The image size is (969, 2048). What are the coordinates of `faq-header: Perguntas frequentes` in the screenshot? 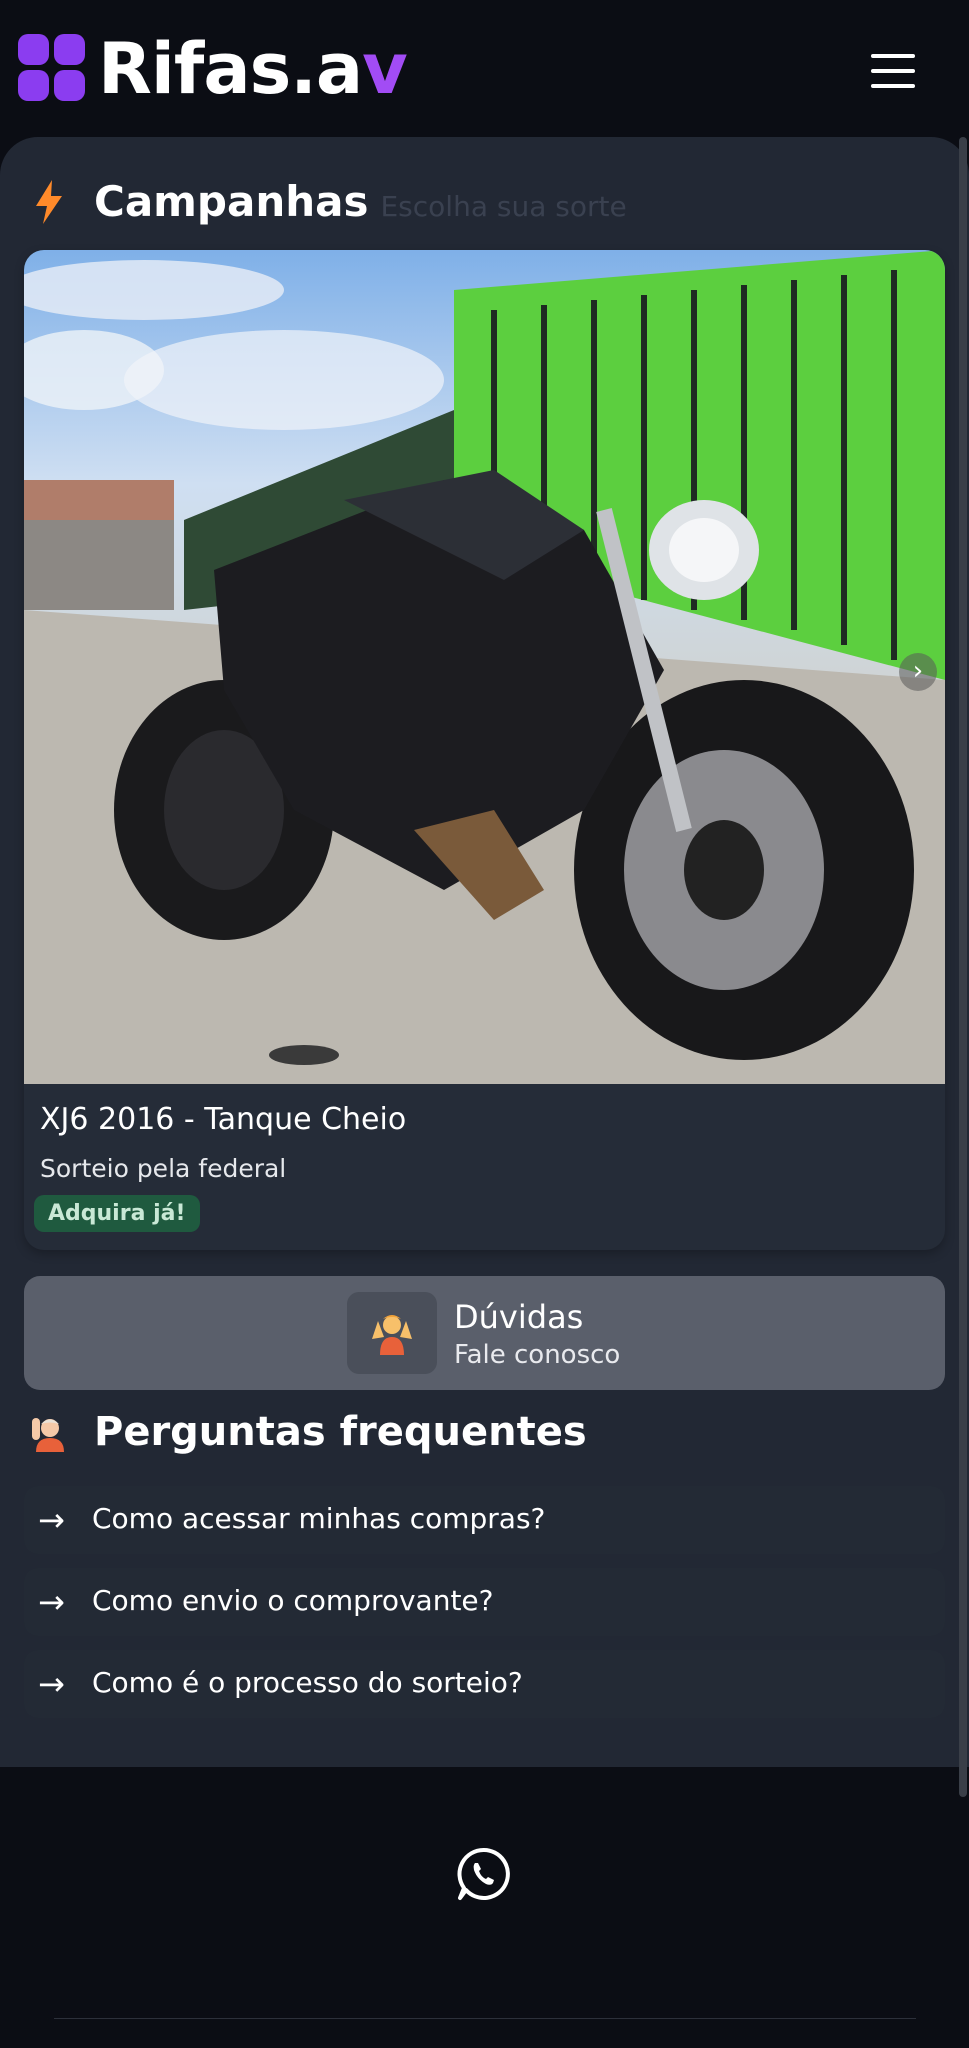 It's located at (308, 1432).